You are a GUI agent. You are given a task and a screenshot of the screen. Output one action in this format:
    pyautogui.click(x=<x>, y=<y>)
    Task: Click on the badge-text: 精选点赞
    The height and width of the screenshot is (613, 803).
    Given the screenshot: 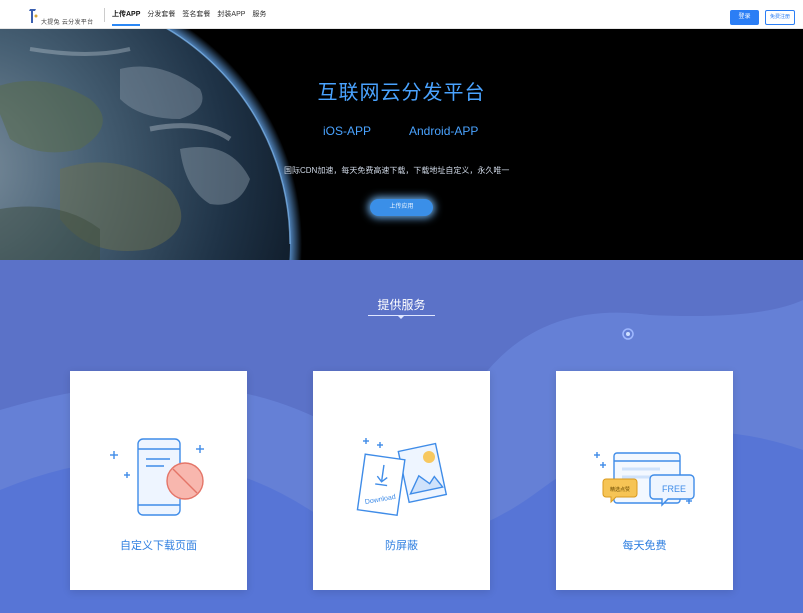 What is the action you would take?
    pyautogui.click(x=620, y=489)
    